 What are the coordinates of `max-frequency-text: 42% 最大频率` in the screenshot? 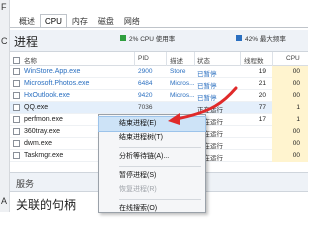 It's located at (265, 39).